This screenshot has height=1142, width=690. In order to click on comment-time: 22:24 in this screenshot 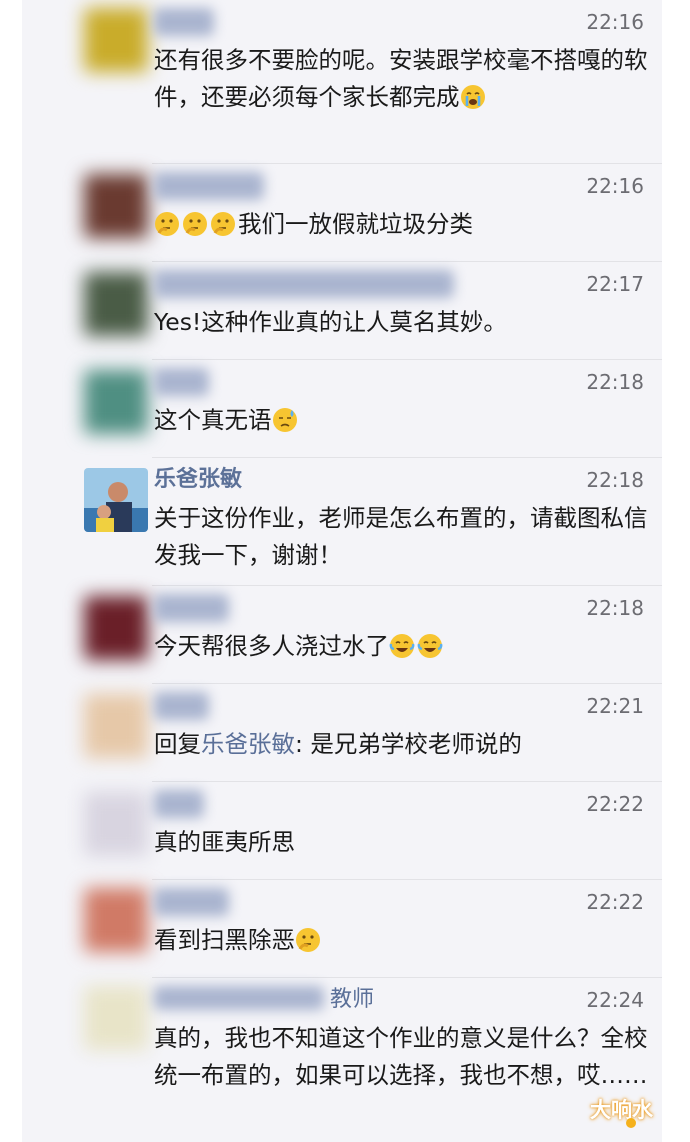, I will do `click(615, 1000)`.